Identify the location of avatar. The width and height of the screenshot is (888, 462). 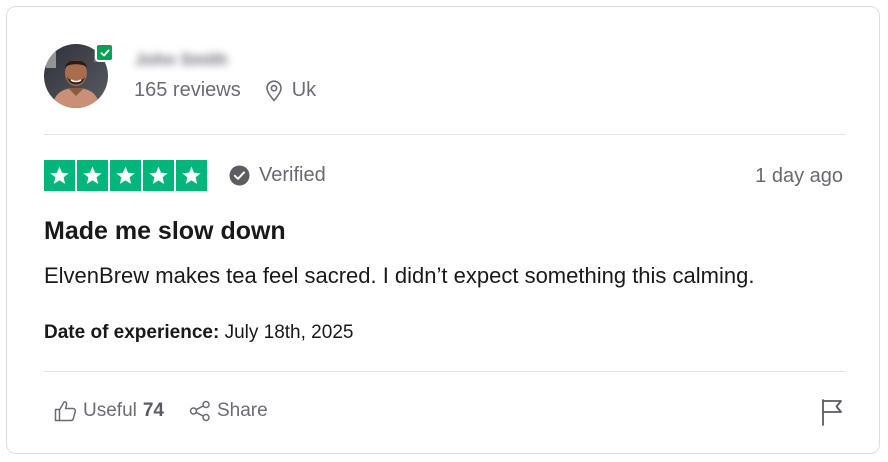
(79, 75).